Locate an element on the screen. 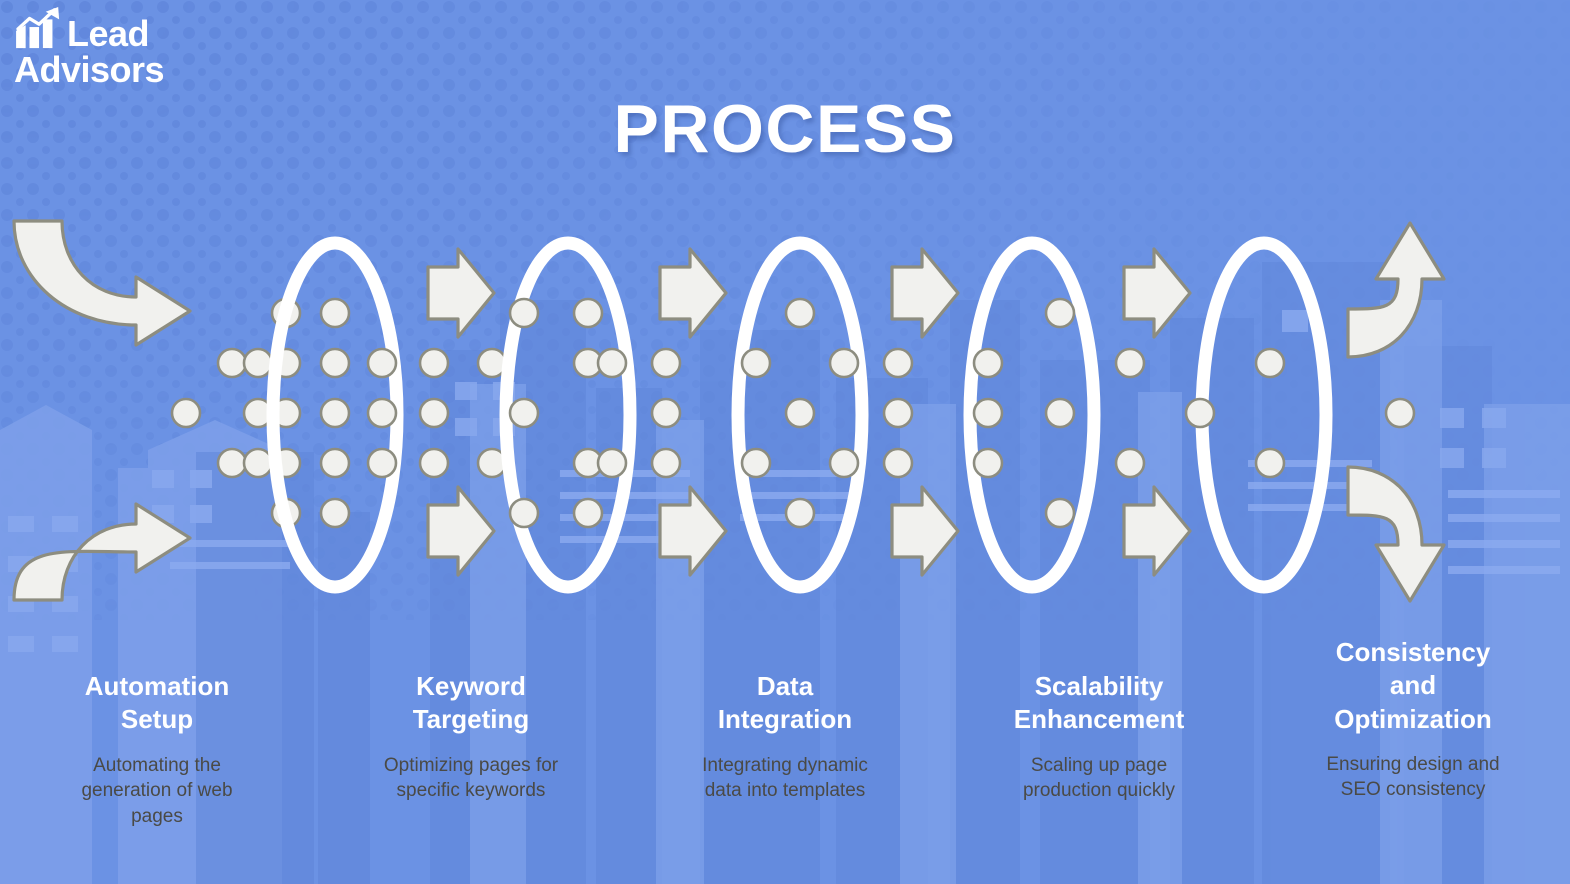 The width and height of the screenshot is (1570, 884). chevron-arrow-4-bottom is located at coordinates (1157, 531).